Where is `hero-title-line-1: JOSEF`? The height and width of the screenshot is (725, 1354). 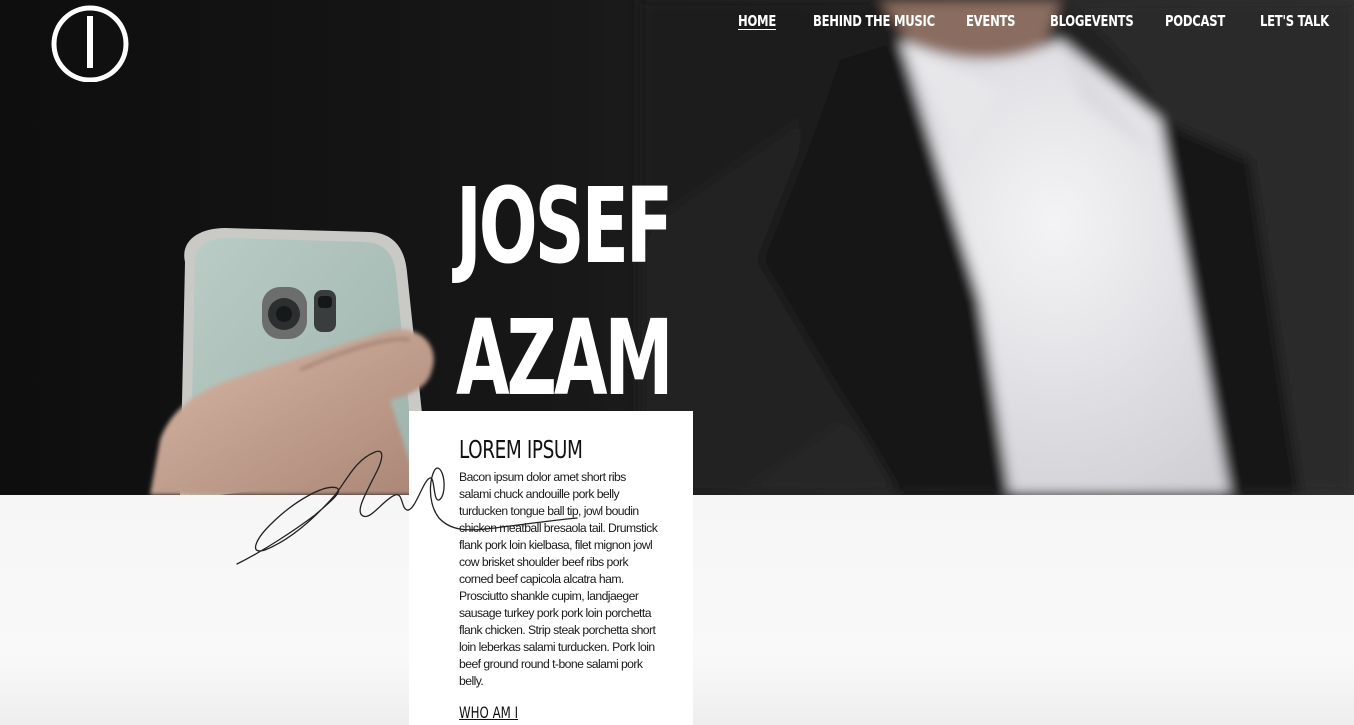 hero-title-line-1: JOSEF is located at coordinates (564, 226).